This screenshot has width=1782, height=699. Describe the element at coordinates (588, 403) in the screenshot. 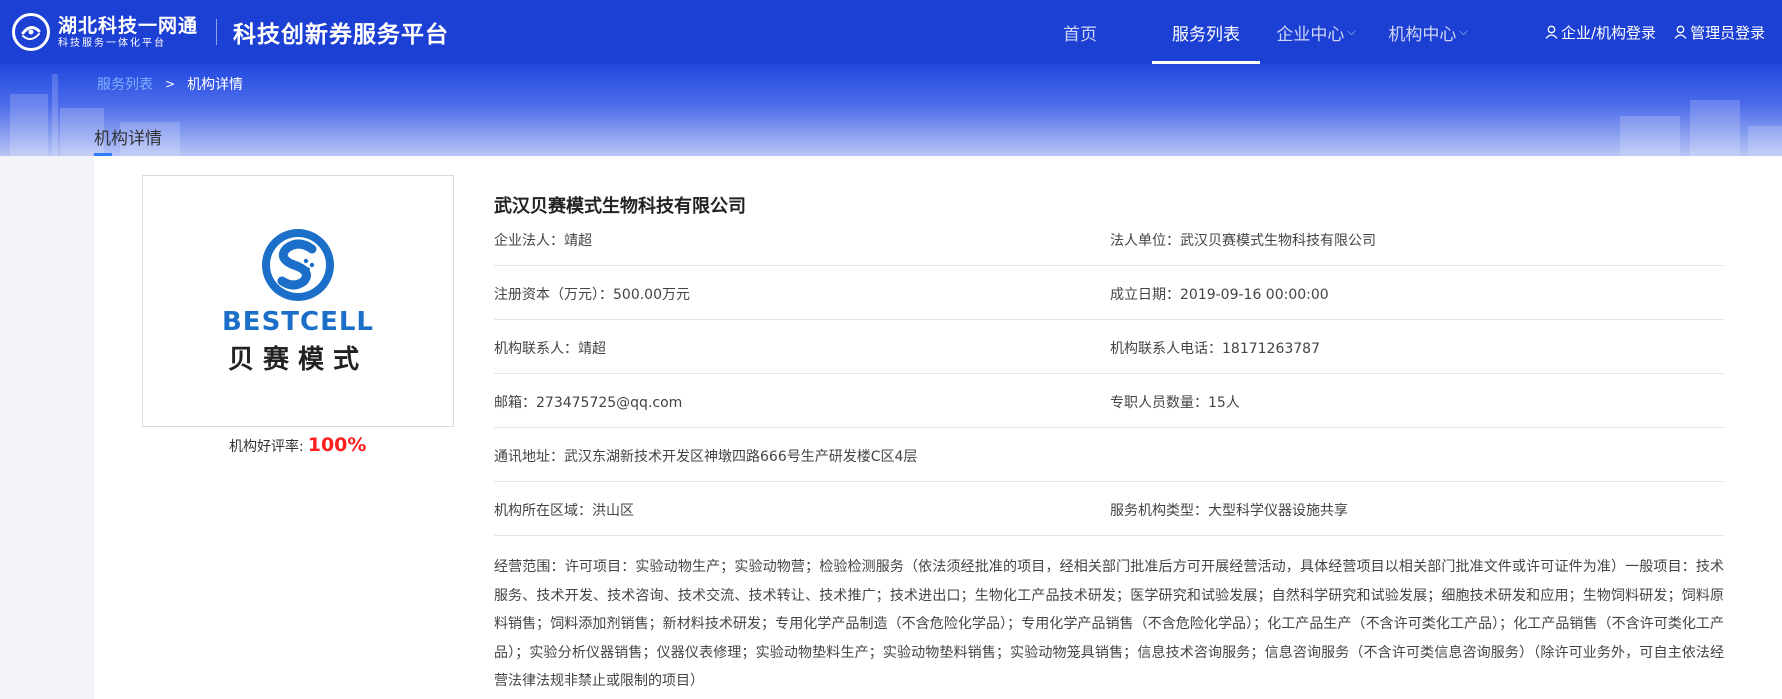

I see `email: 邮箱：273475725@qq.com` at that location.